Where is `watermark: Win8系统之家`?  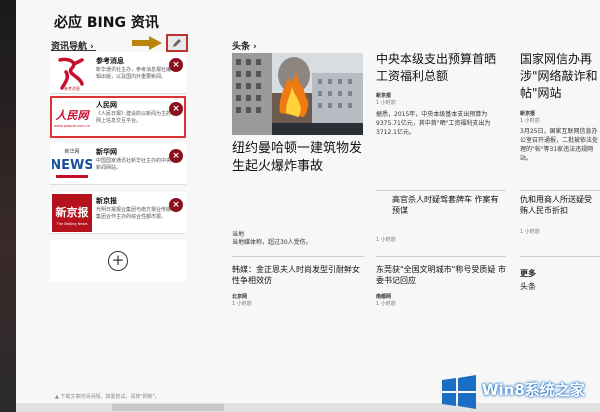 watermark: Win8系统之家 is located at coordinates (518, 392).